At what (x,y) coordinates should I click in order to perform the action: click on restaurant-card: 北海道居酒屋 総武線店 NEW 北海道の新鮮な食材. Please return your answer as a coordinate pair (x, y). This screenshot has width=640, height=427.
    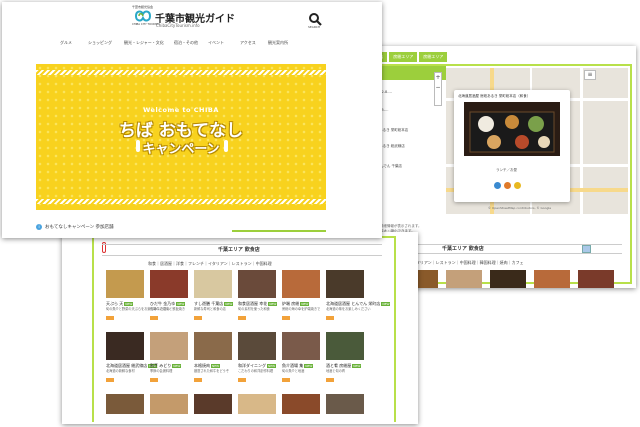
    Looking at the image, I should click on (132, 357).